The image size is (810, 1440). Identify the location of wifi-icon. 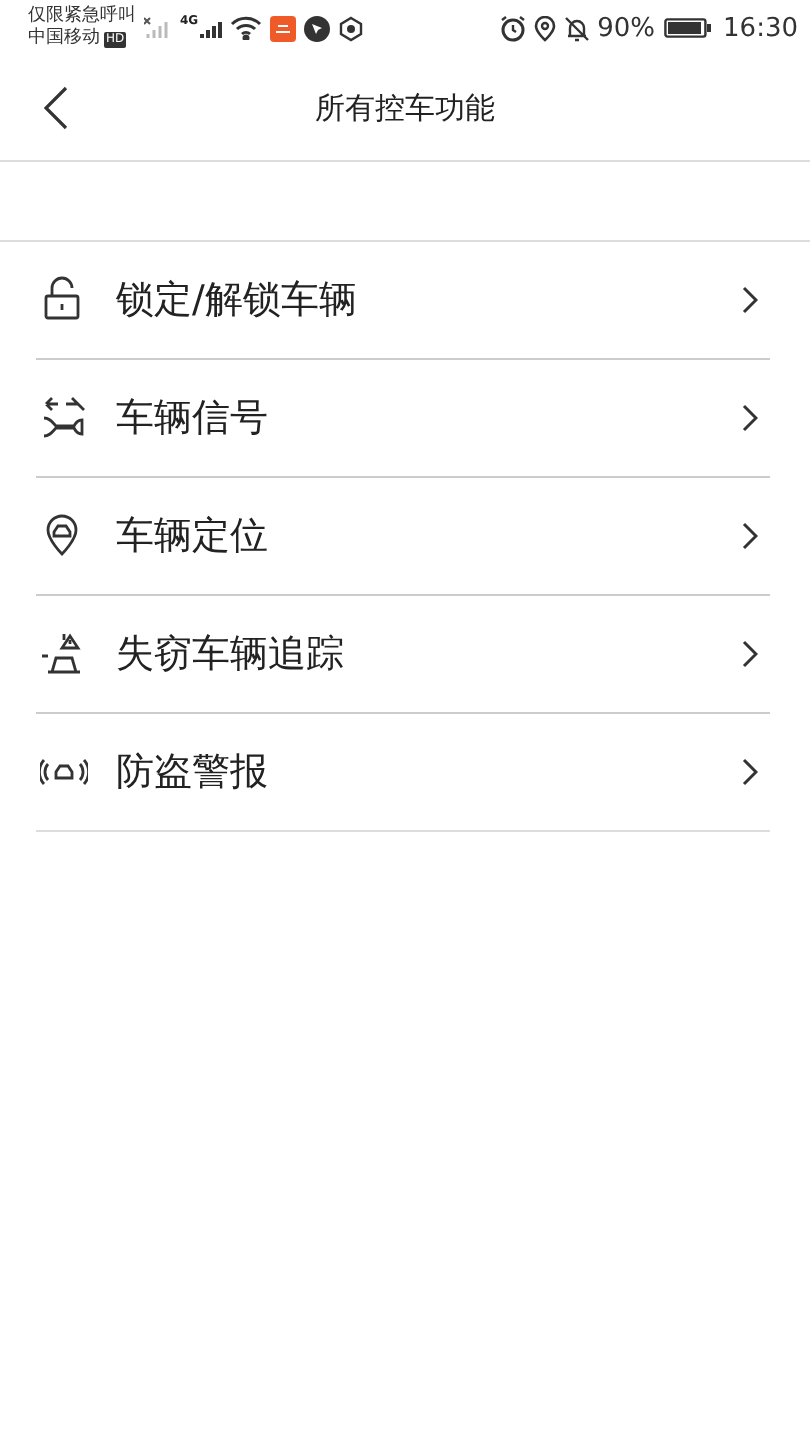
(246, 28).